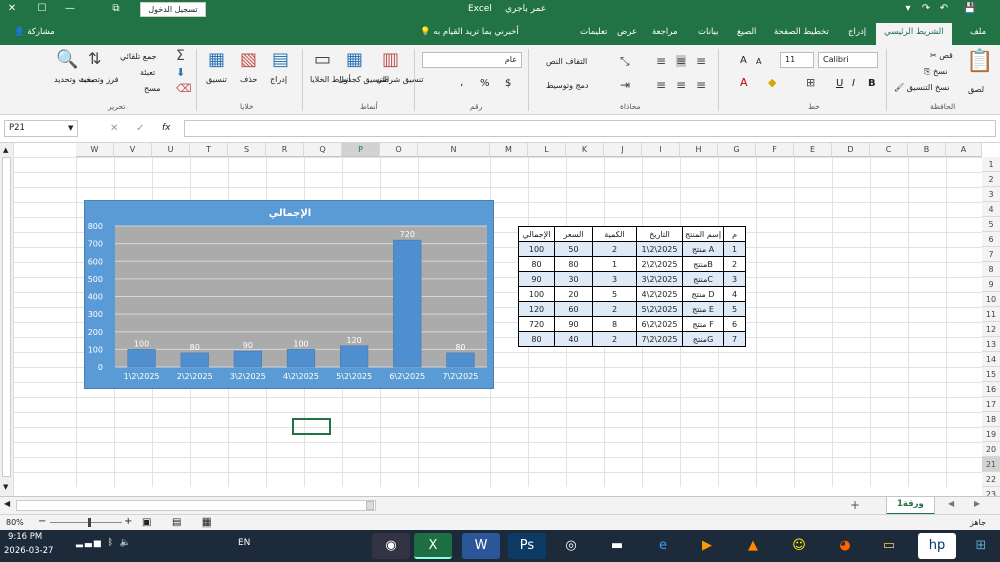 This screenshot has width=1000, height=562. Describe the element at coordinates (573, 309) in the screenshot. I see `table-cell: 60` at that location.